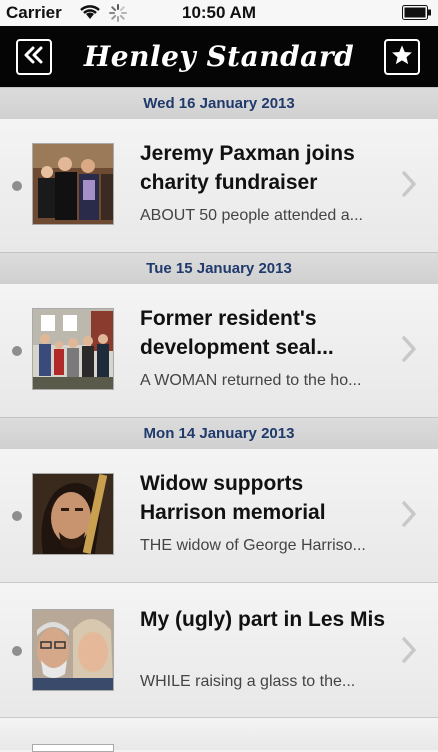  I want to click on article-row, so click(219, 735).